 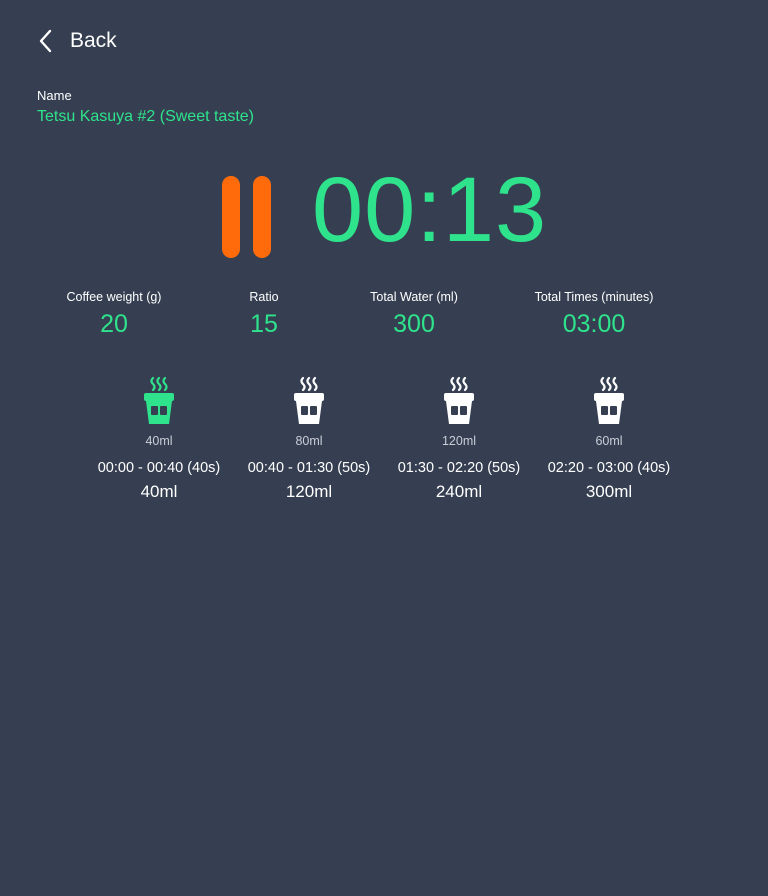 What do you see at coordinates (609, 491) in the screenshot?
I see `pour-total: 300ml` at bounding box center [609, 491].